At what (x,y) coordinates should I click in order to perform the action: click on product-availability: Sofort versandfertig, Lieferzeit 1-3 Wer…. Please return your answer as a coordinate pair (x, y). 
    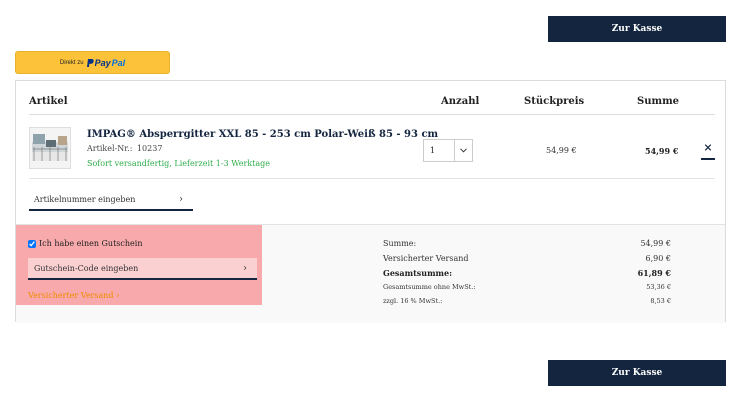
    Looking at the image, I should click on (179, 163).